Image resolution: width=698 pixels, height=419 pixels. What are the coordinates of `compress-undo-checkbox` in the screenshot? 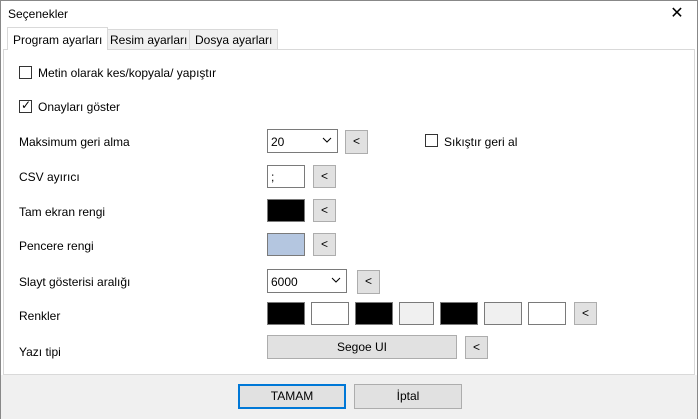 It's located at (431, 140).